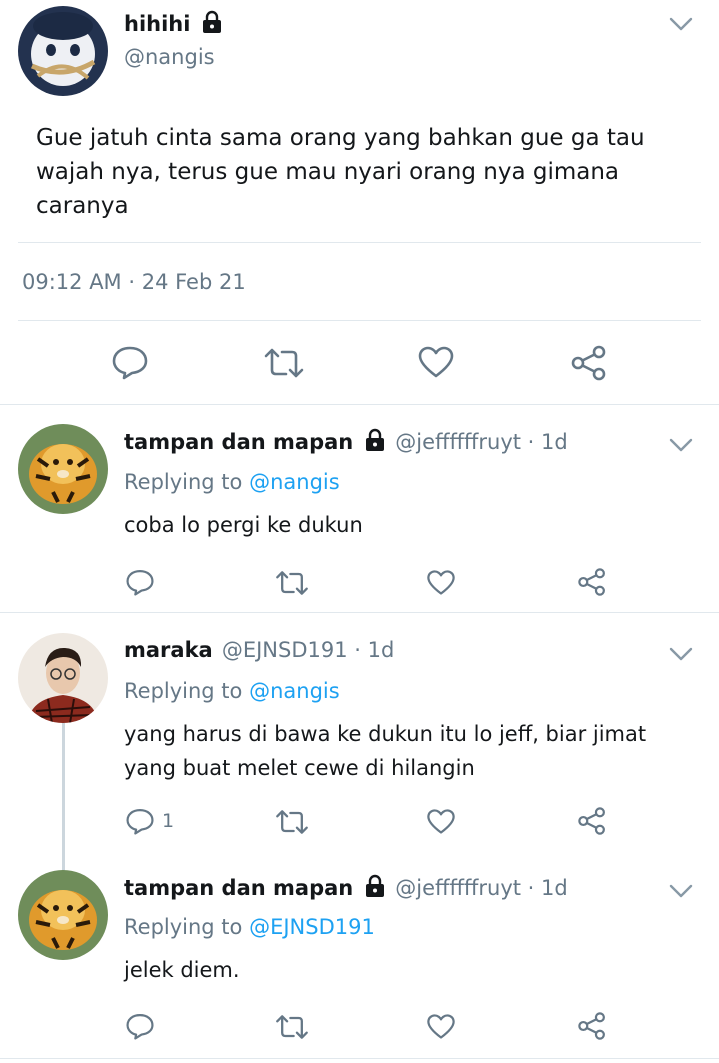 The width and height of the screenshot is (719, 1063). I want to click on author-name: hihihi, so click(174, 24).